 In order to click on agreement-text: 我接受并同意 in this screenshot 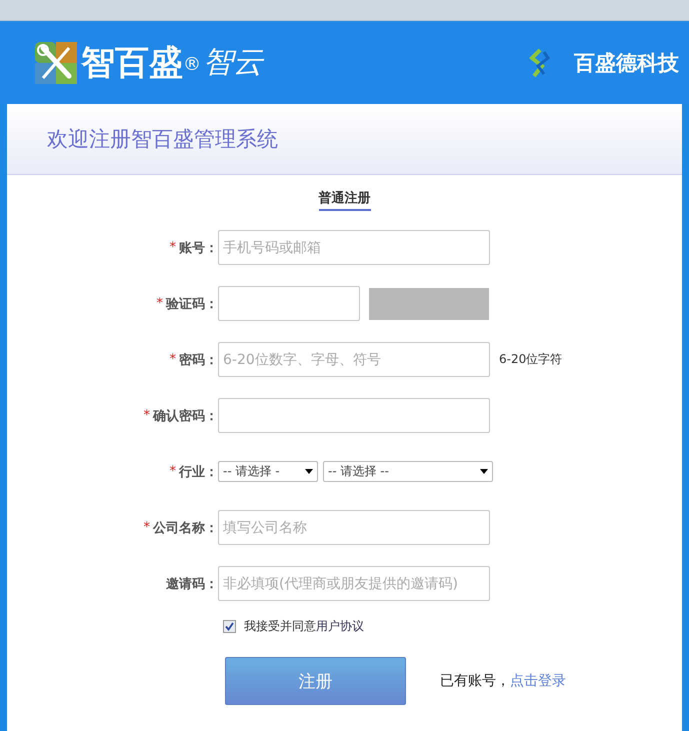, I will do `click(280, 626)`.